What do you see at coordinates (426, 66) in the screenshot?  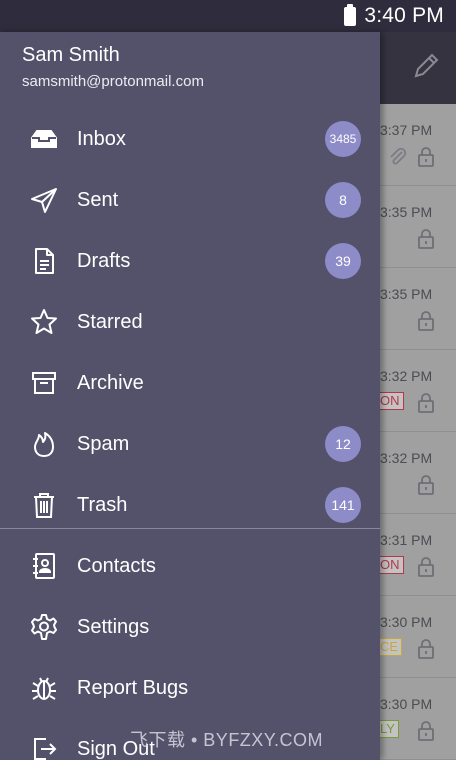 I see `pencil-icon` at bounding box center [426, 66].